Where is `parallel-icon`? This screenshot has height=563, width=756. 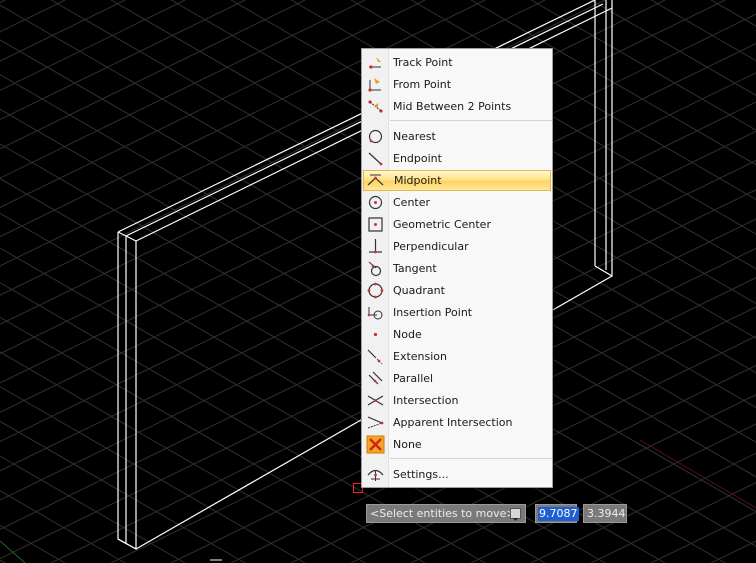 parallel-icon is located at coordinates (375, 378).